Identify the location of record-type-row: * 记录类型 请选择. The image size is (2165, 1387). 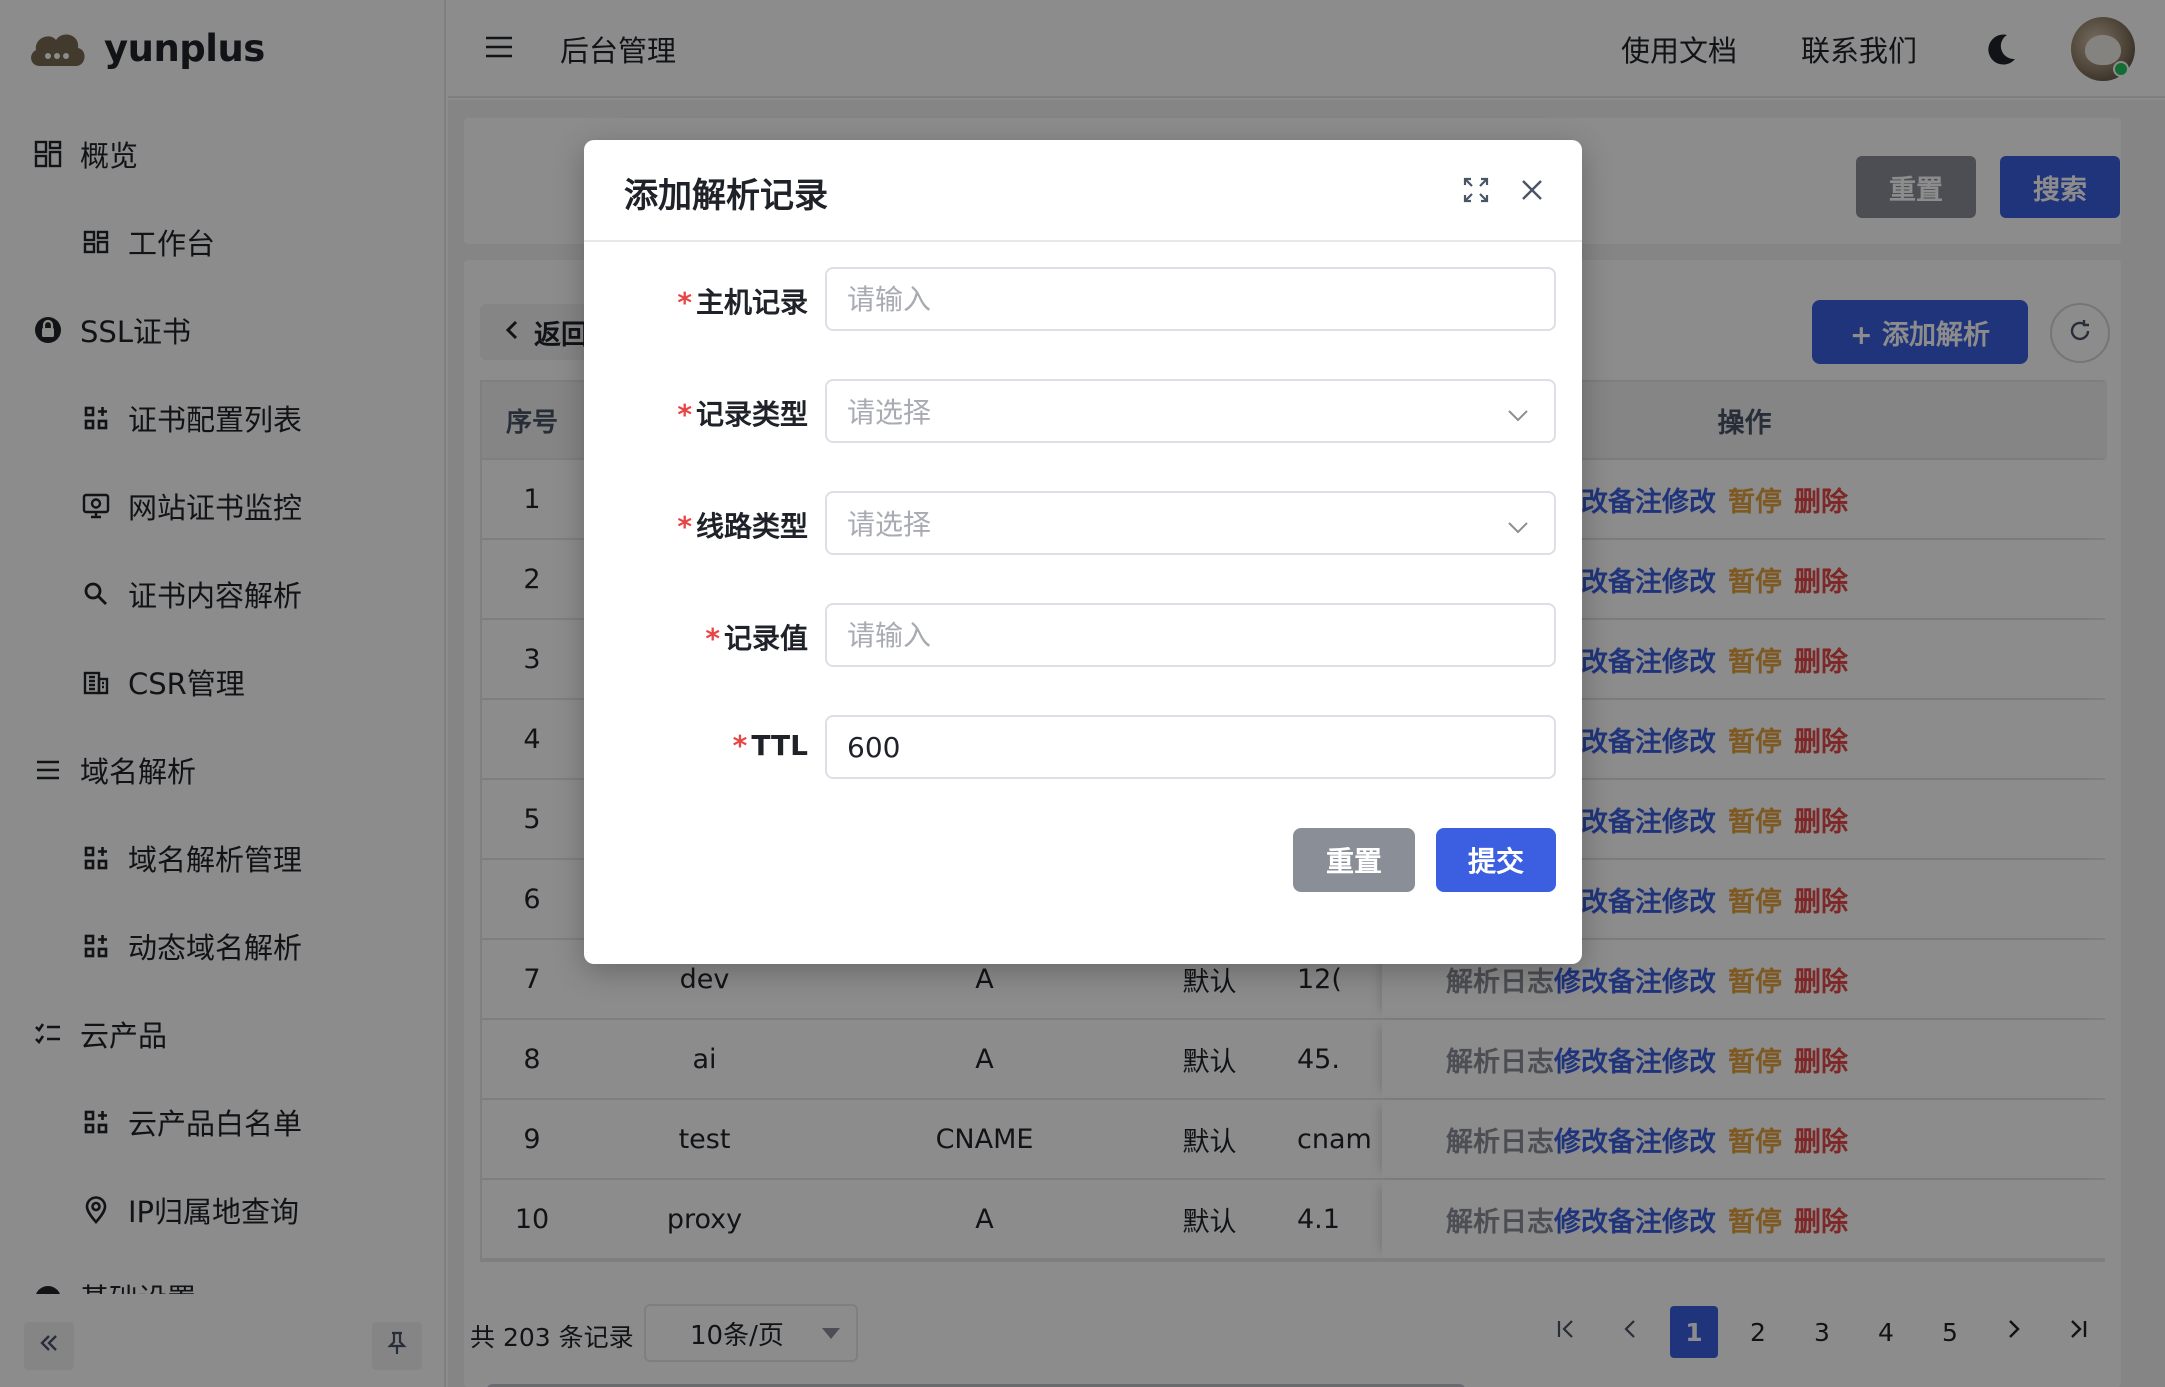
(1083, 411).